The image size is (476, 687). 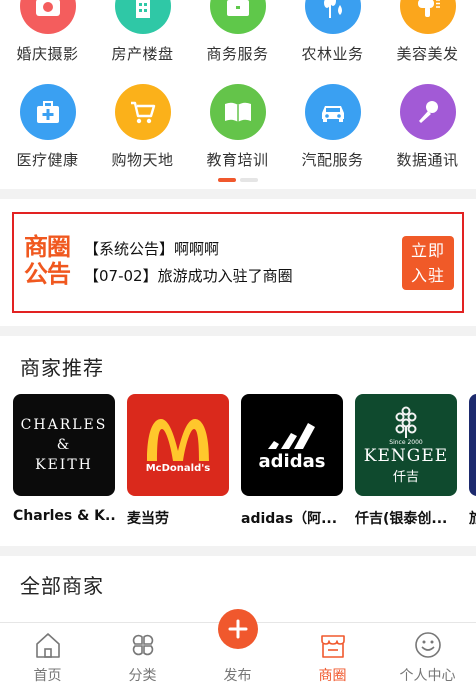 I want to click on logo-text: Since 2000, so click(x=406, y=442).